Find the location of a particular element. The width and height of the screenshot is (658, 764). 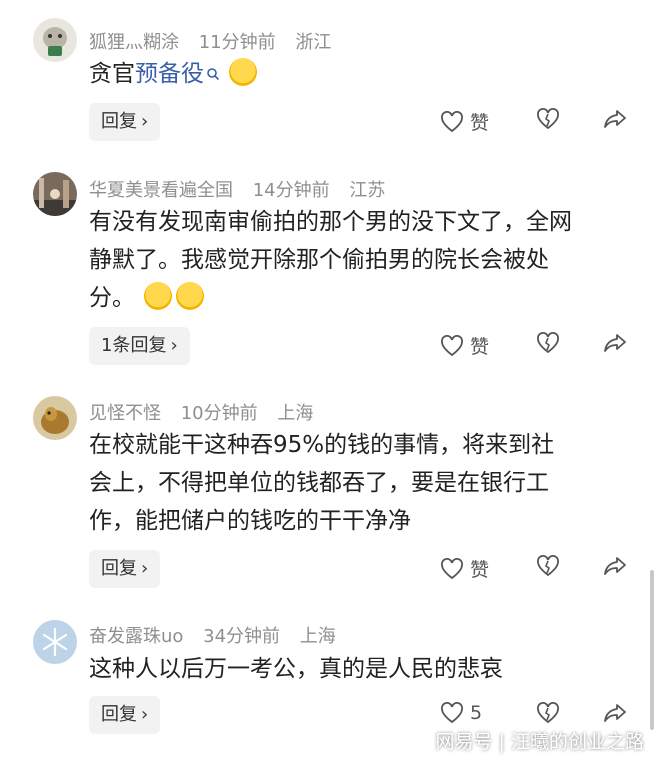

search-link: 预备役 is located at coordinates (169, 74).